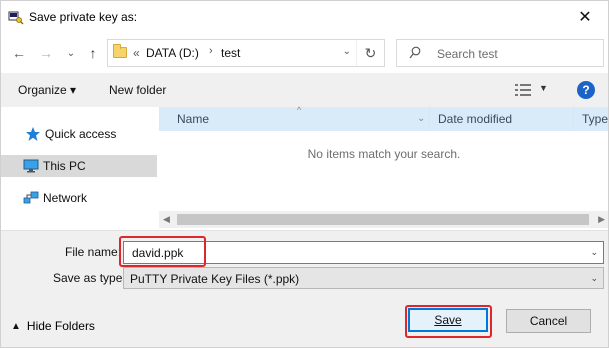 This screenshot has width=609, height=348. What do you see at coordinates (137, 90) in the screenshot?
I see `new-folder-button: New folder` at bounding box center [137, 90].